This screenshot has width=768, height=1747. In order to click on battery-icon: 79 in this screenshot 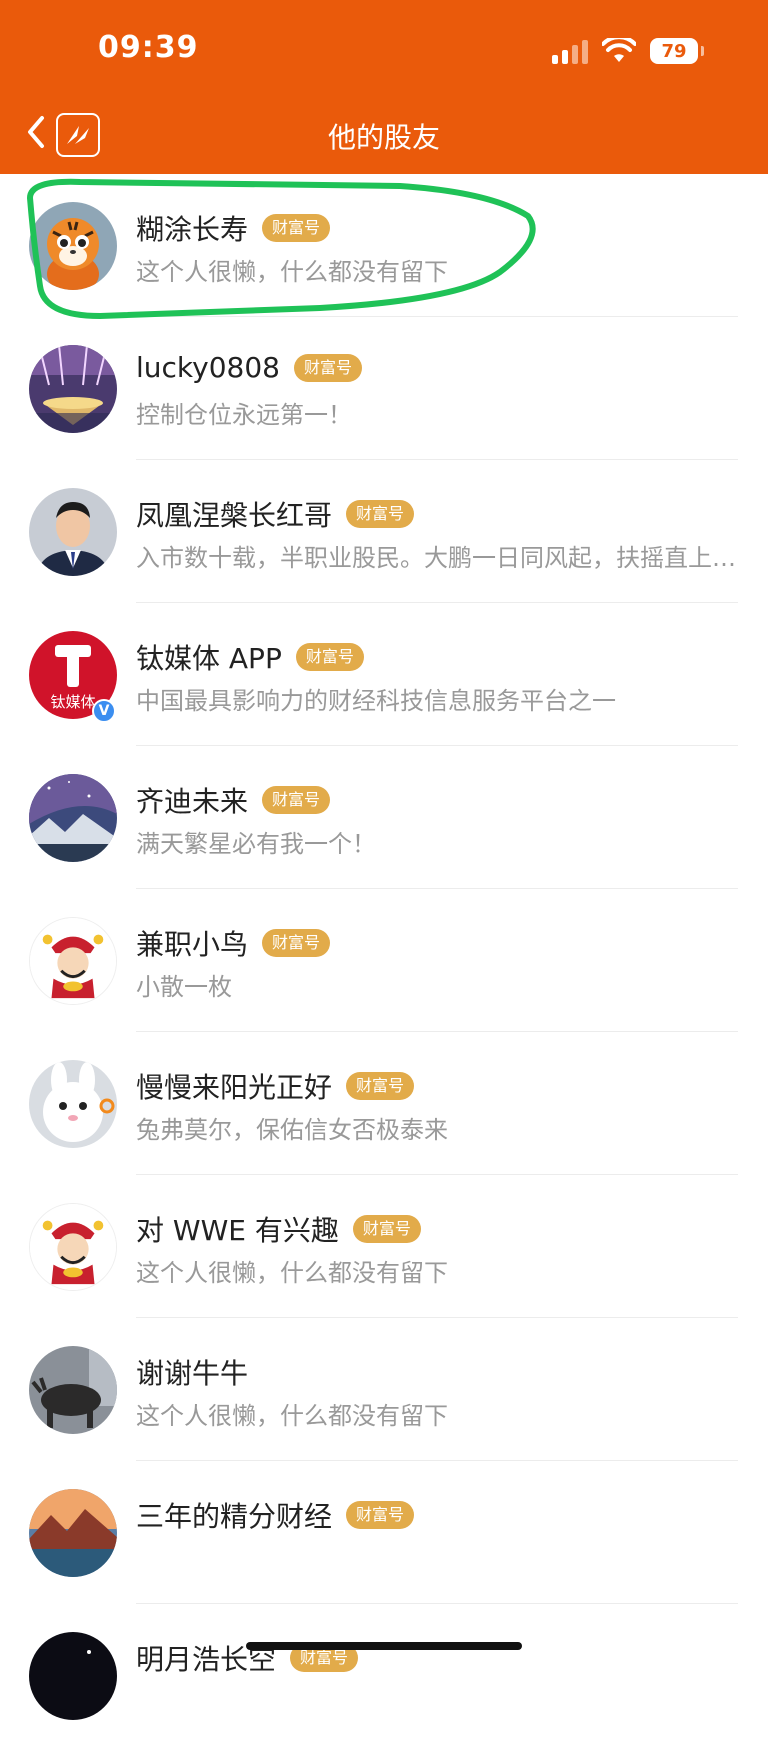, I will do `click(677, 51)`.